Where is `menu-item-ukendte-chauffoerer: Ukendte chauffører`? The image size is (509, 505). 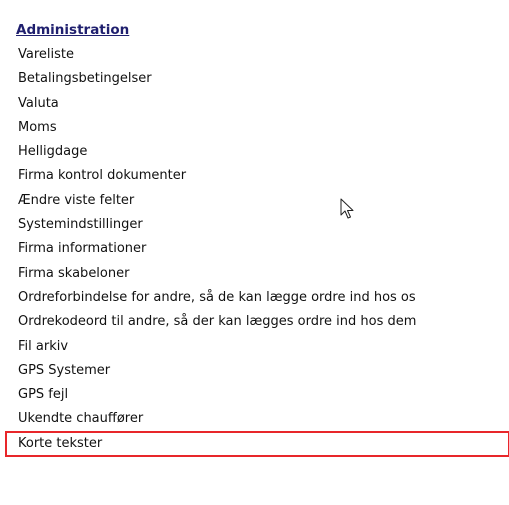 menu-item-ukendte-chauffoerer: Ukendte chauffører is located at coordinates (261, 419).